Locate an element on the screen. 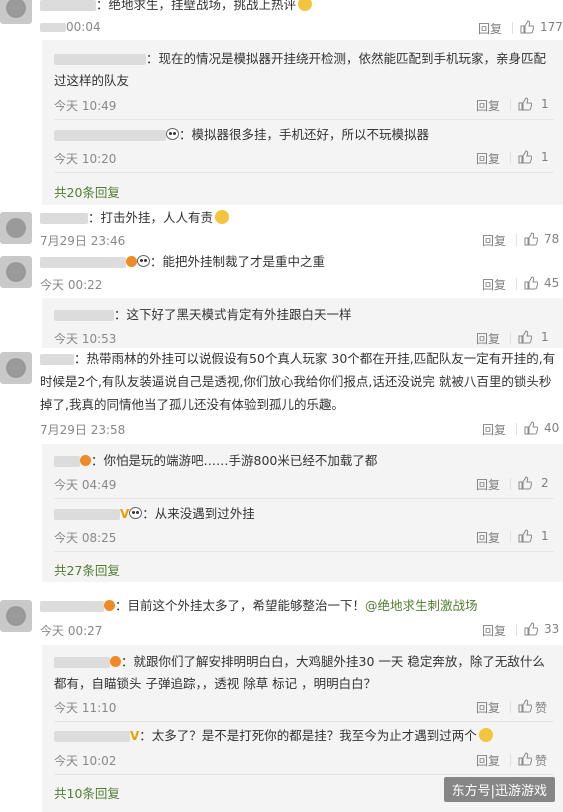 The width and height of the screenshot is (563, 812). like-count: 45 is located at coordinates (552, 283).